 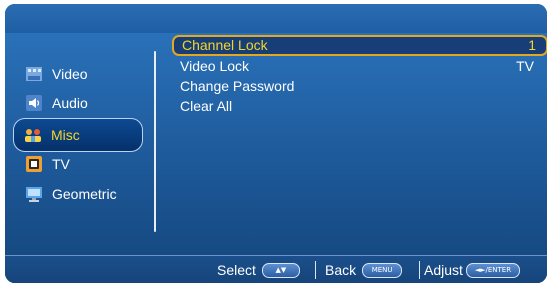 I want to click on menu-row-value: 1, so click(x=532, y=45).